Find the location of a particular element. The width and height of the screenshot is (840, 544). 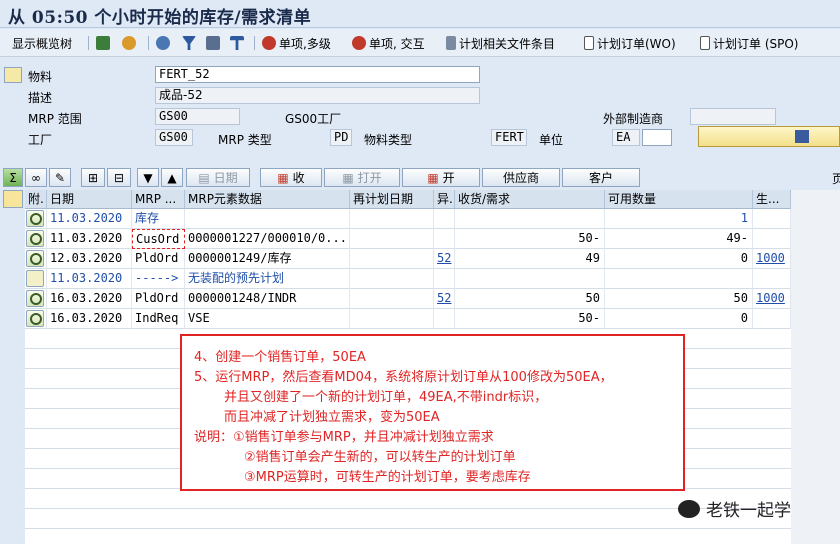

unit-extra-field is located at coordinates (657, 137).